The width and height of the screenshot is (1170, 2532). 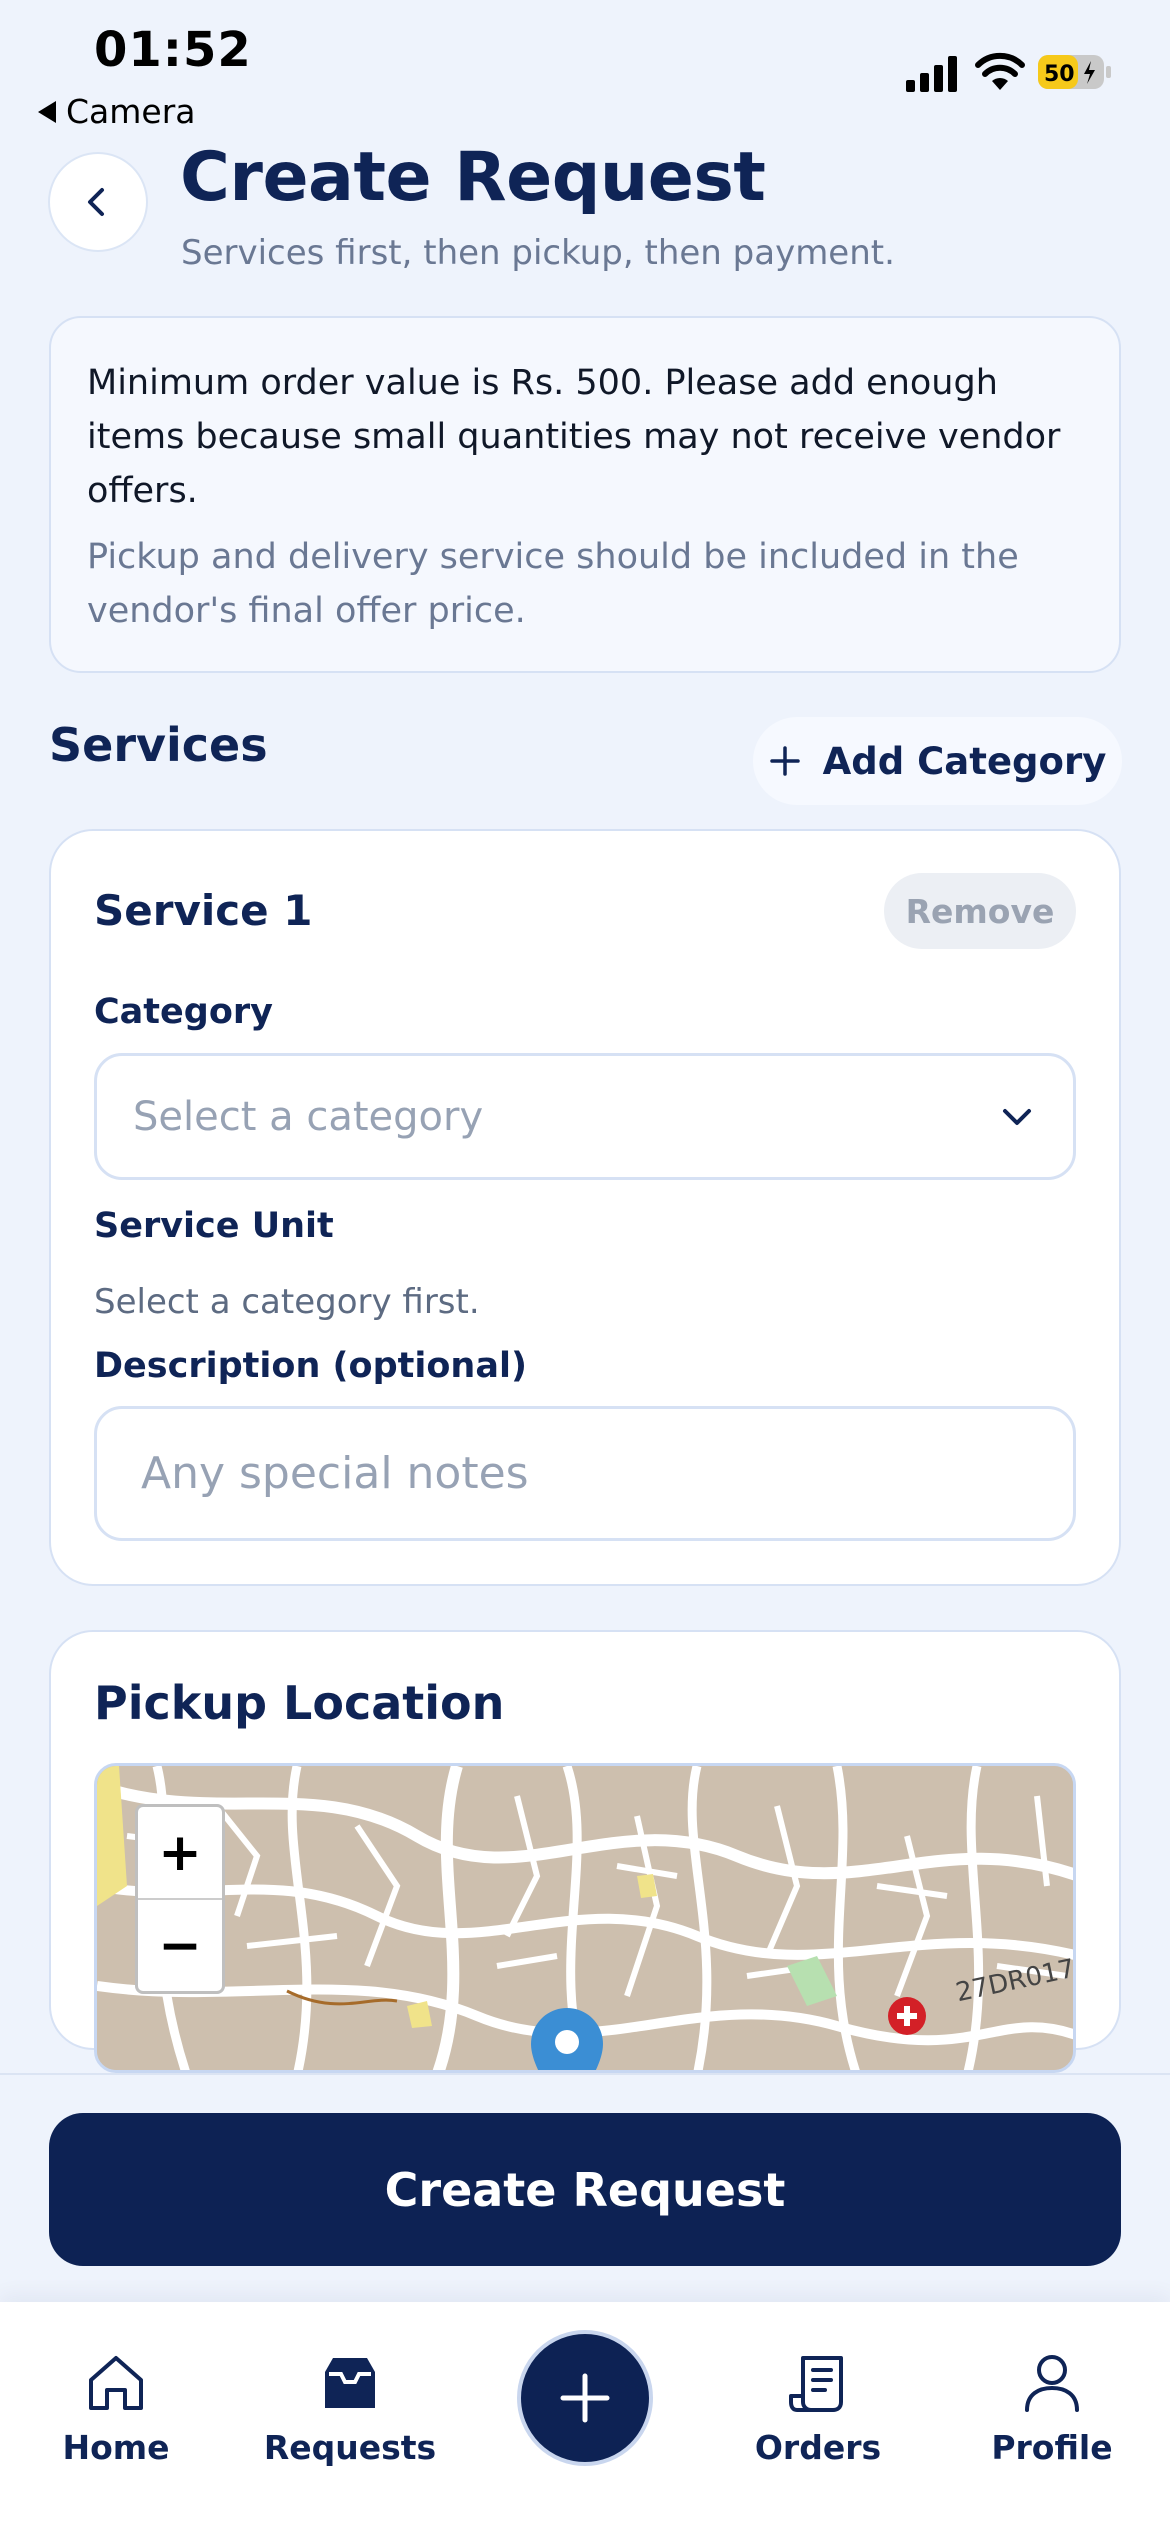 What do you see at coordinates (818, 2447) in the screenshot?
I see `tab-orders-label: Orders` at bounding box center [818, 2447].